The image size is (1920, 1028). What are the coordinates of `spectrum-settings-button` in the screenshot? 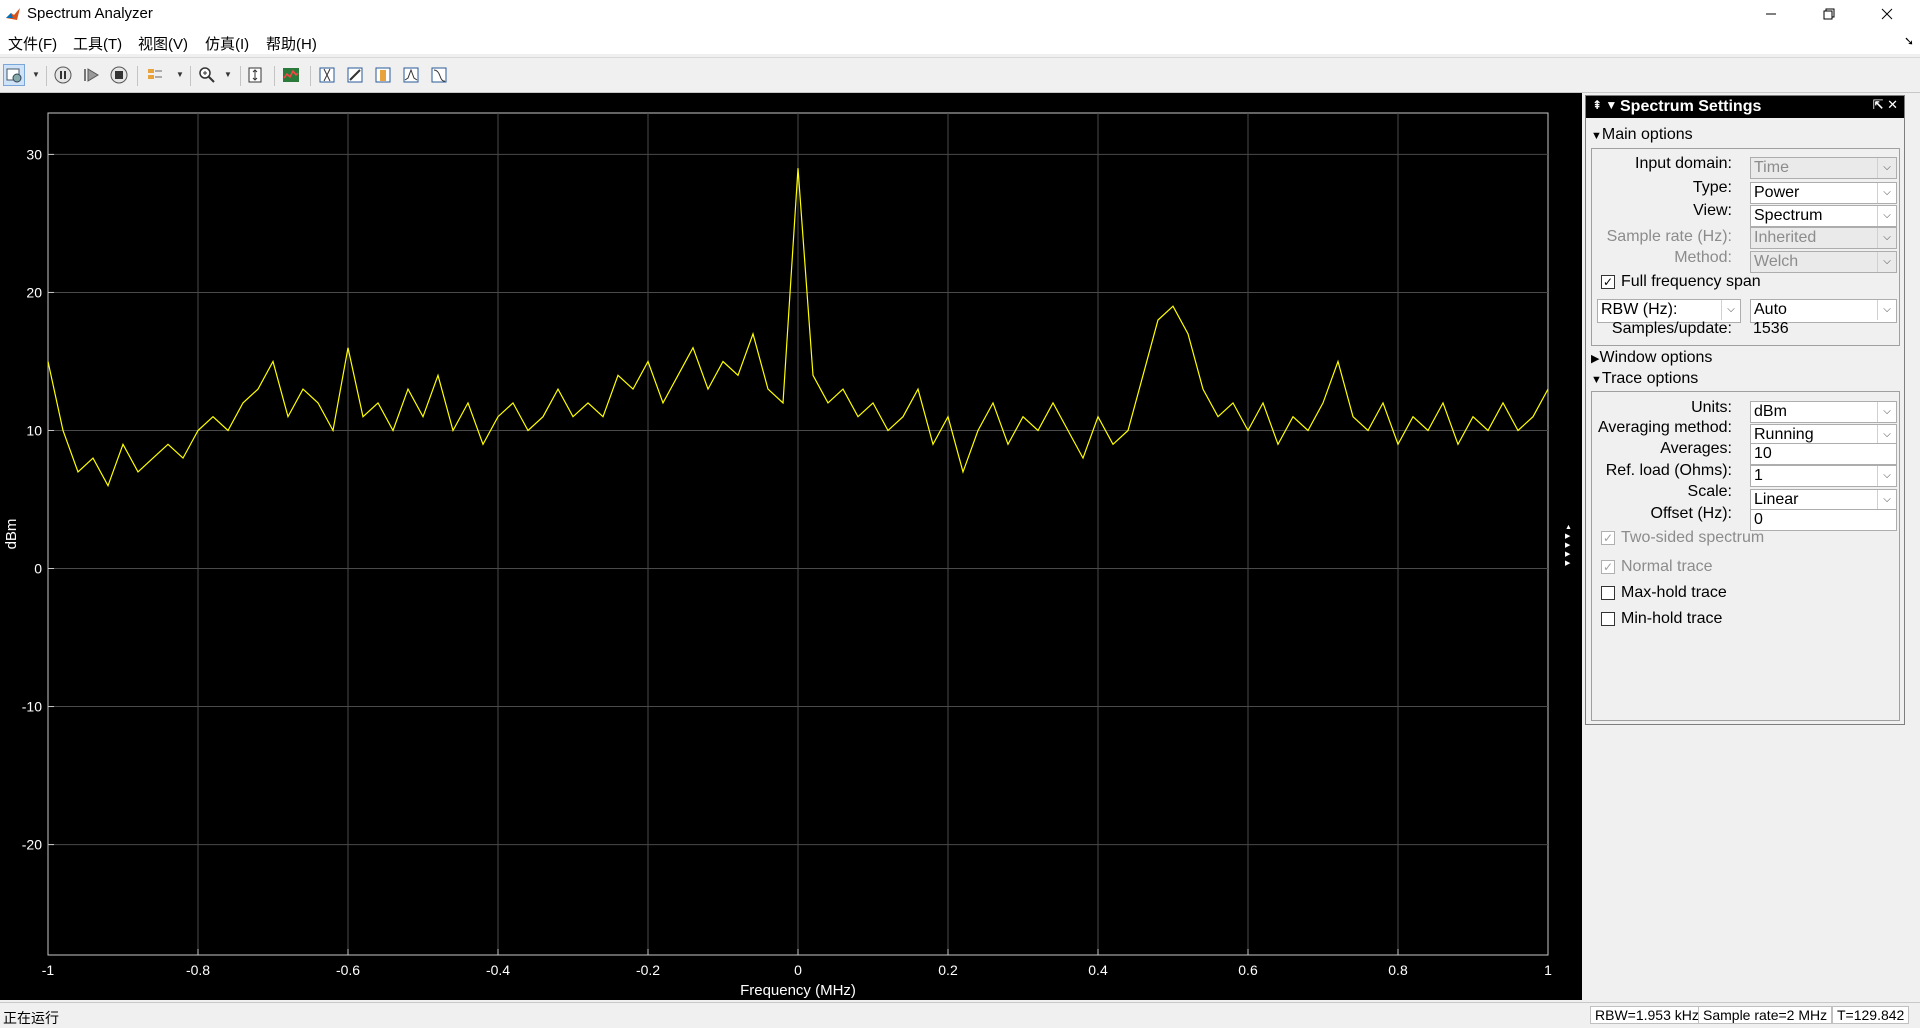 It's located at (291, 75).